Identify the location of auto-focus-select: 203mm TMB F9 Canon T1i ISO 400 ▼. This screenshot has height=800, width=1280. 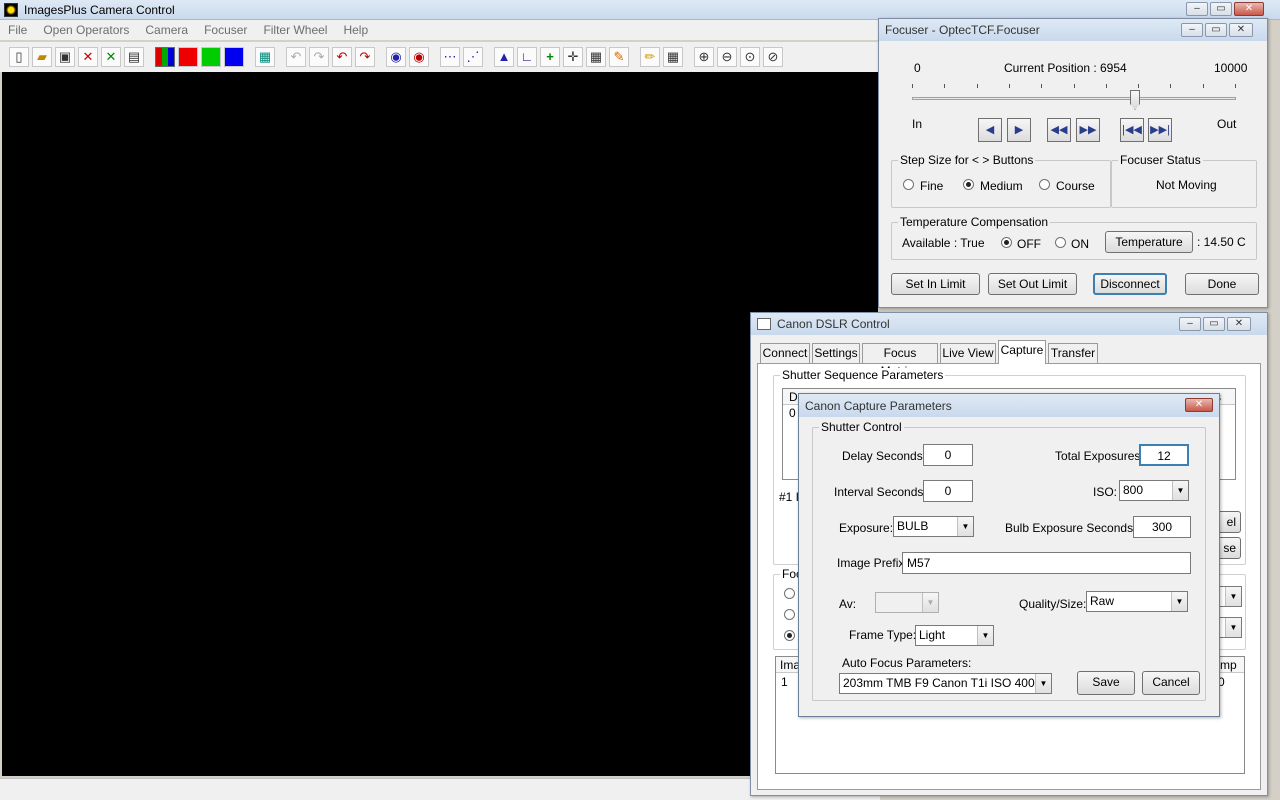
(945, 683).